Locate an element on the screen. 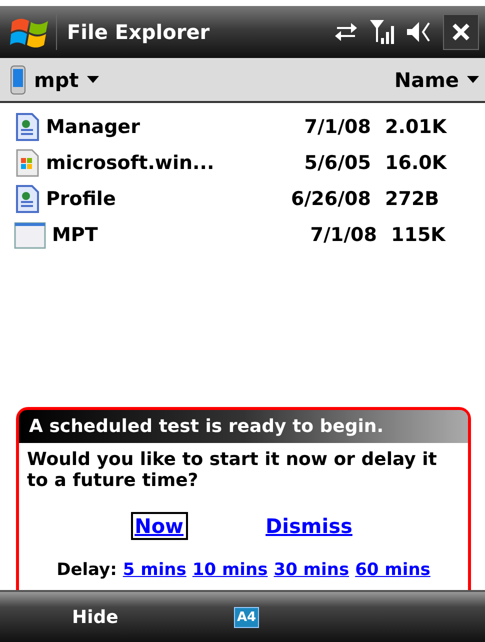 This screenshot has width=485, height=642. notification-message: Would you like to start it now or delay it to a future time? is located at coordinates (232, 471).